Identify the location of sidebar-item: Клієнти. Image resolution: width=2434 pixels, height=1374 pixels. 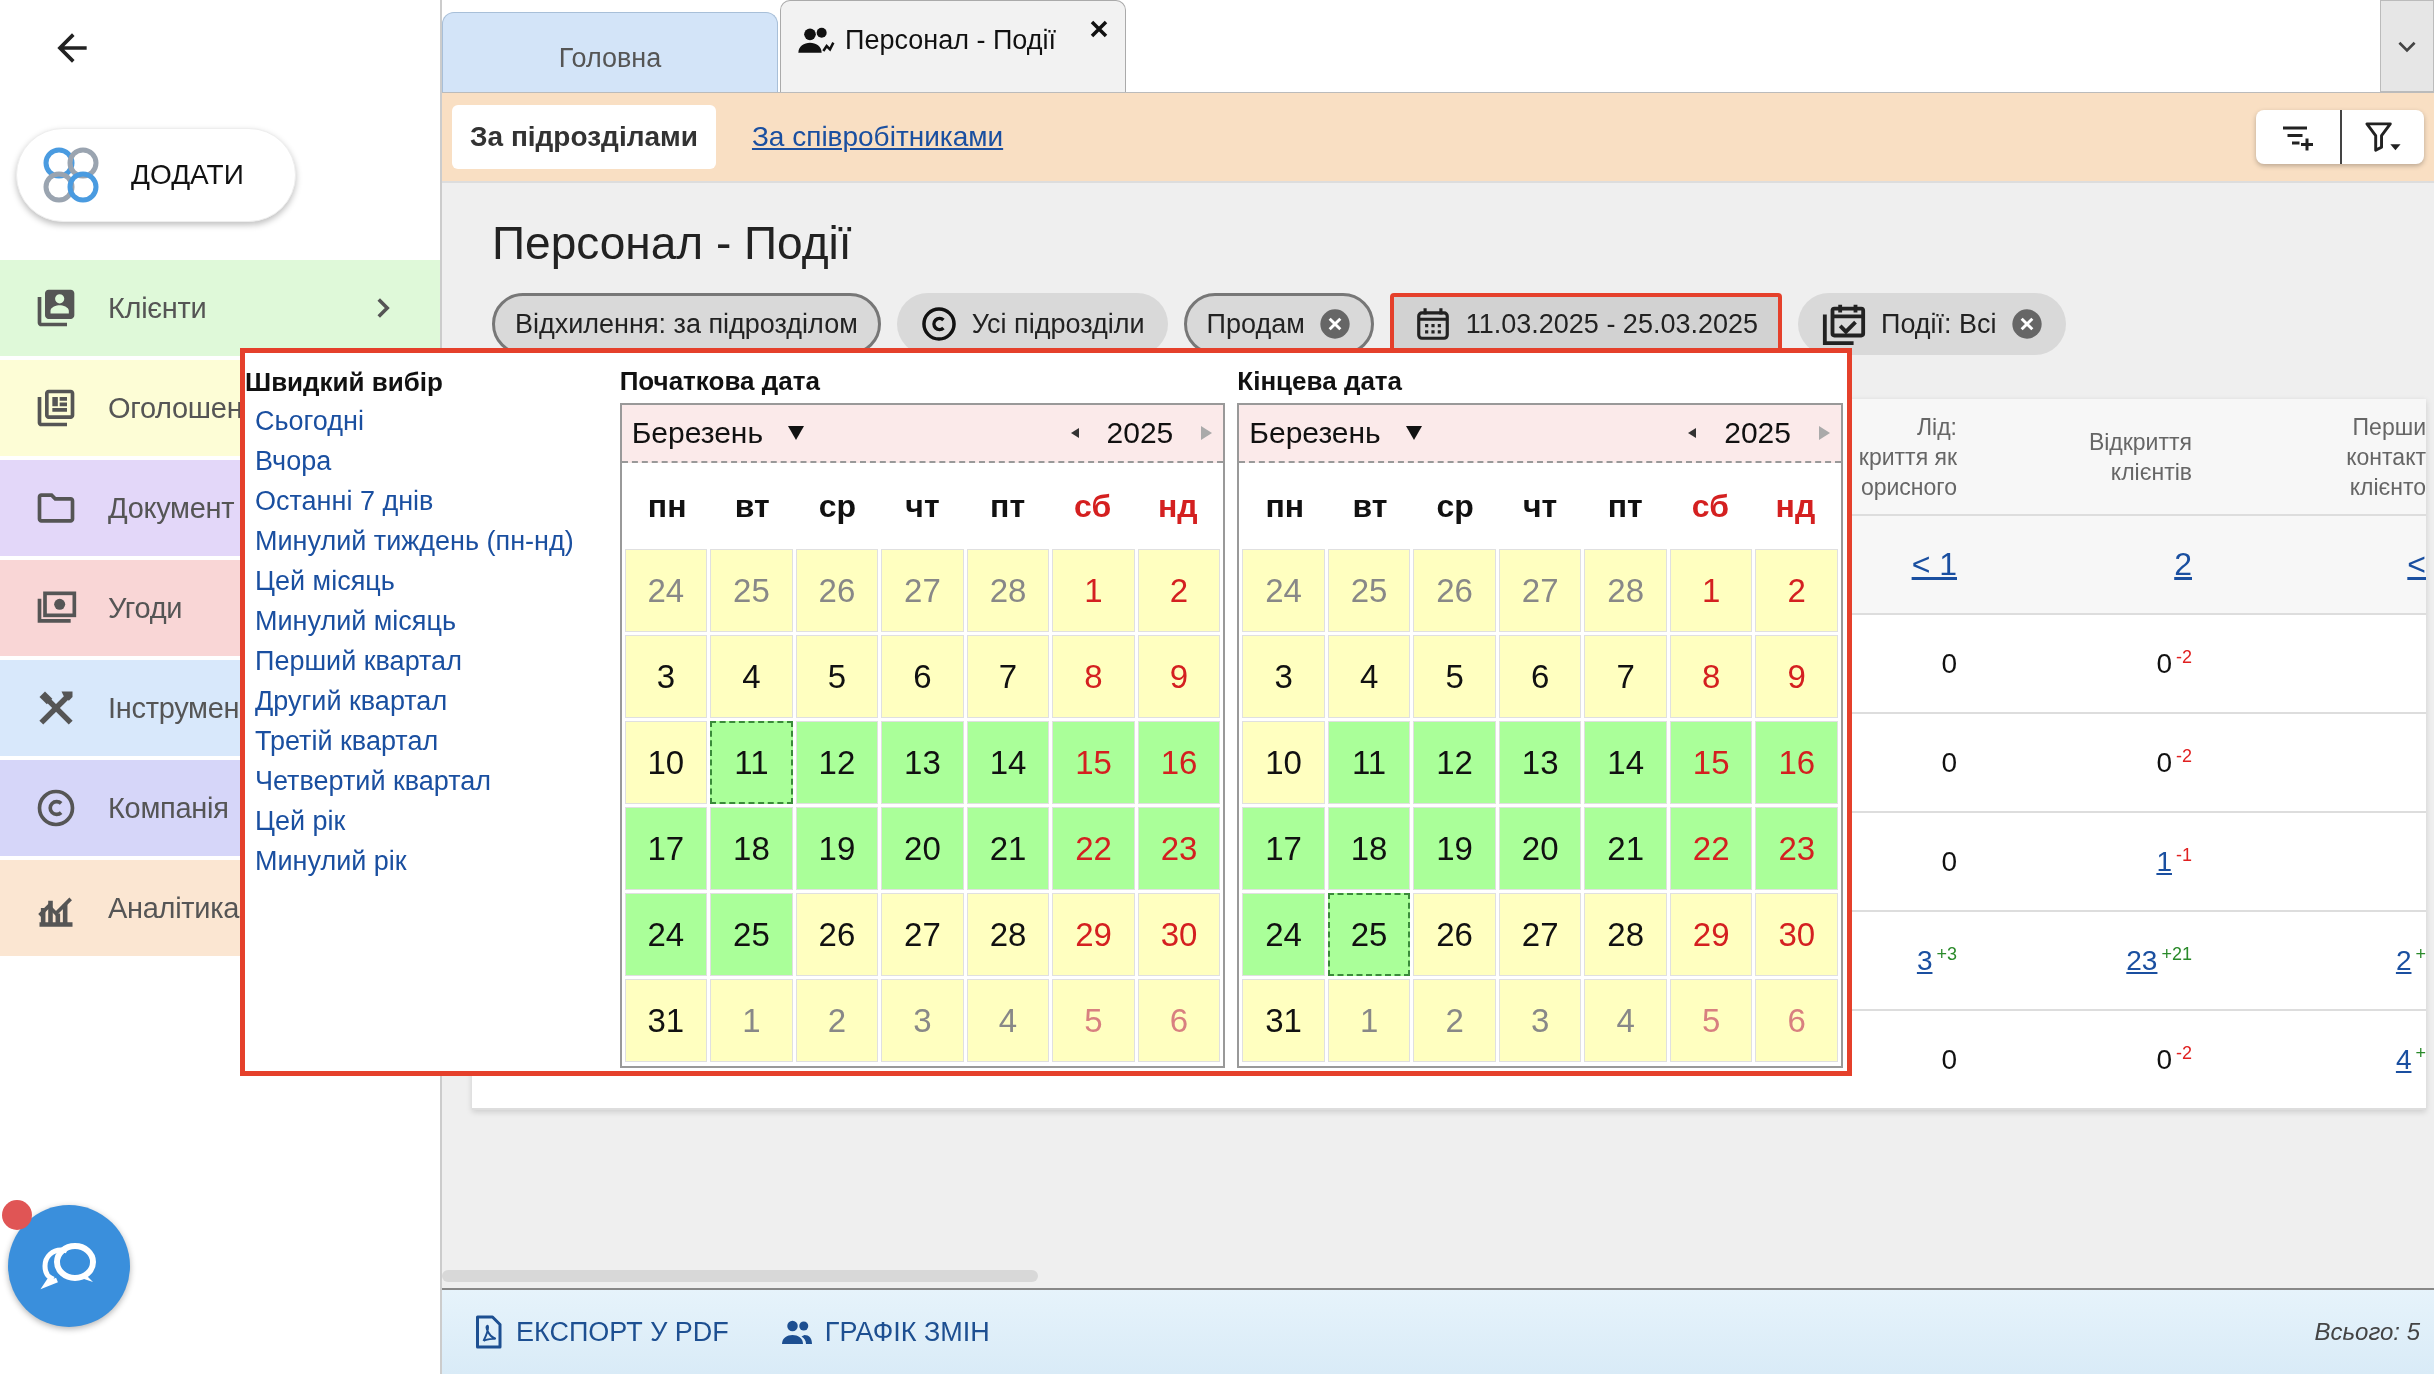
(220, 308).